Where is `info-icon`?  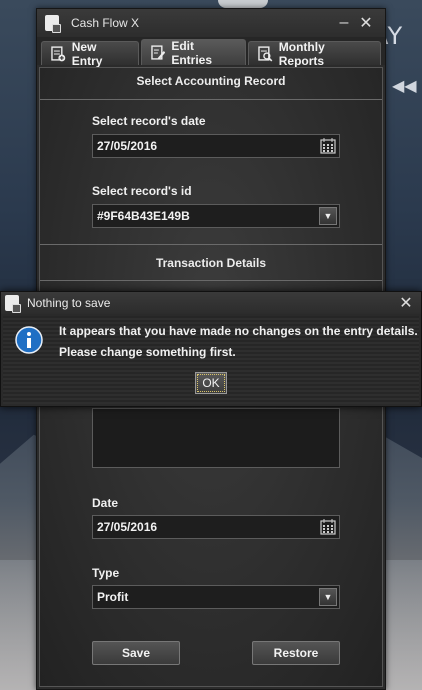
info-icon is located at coordinates (29, 340).